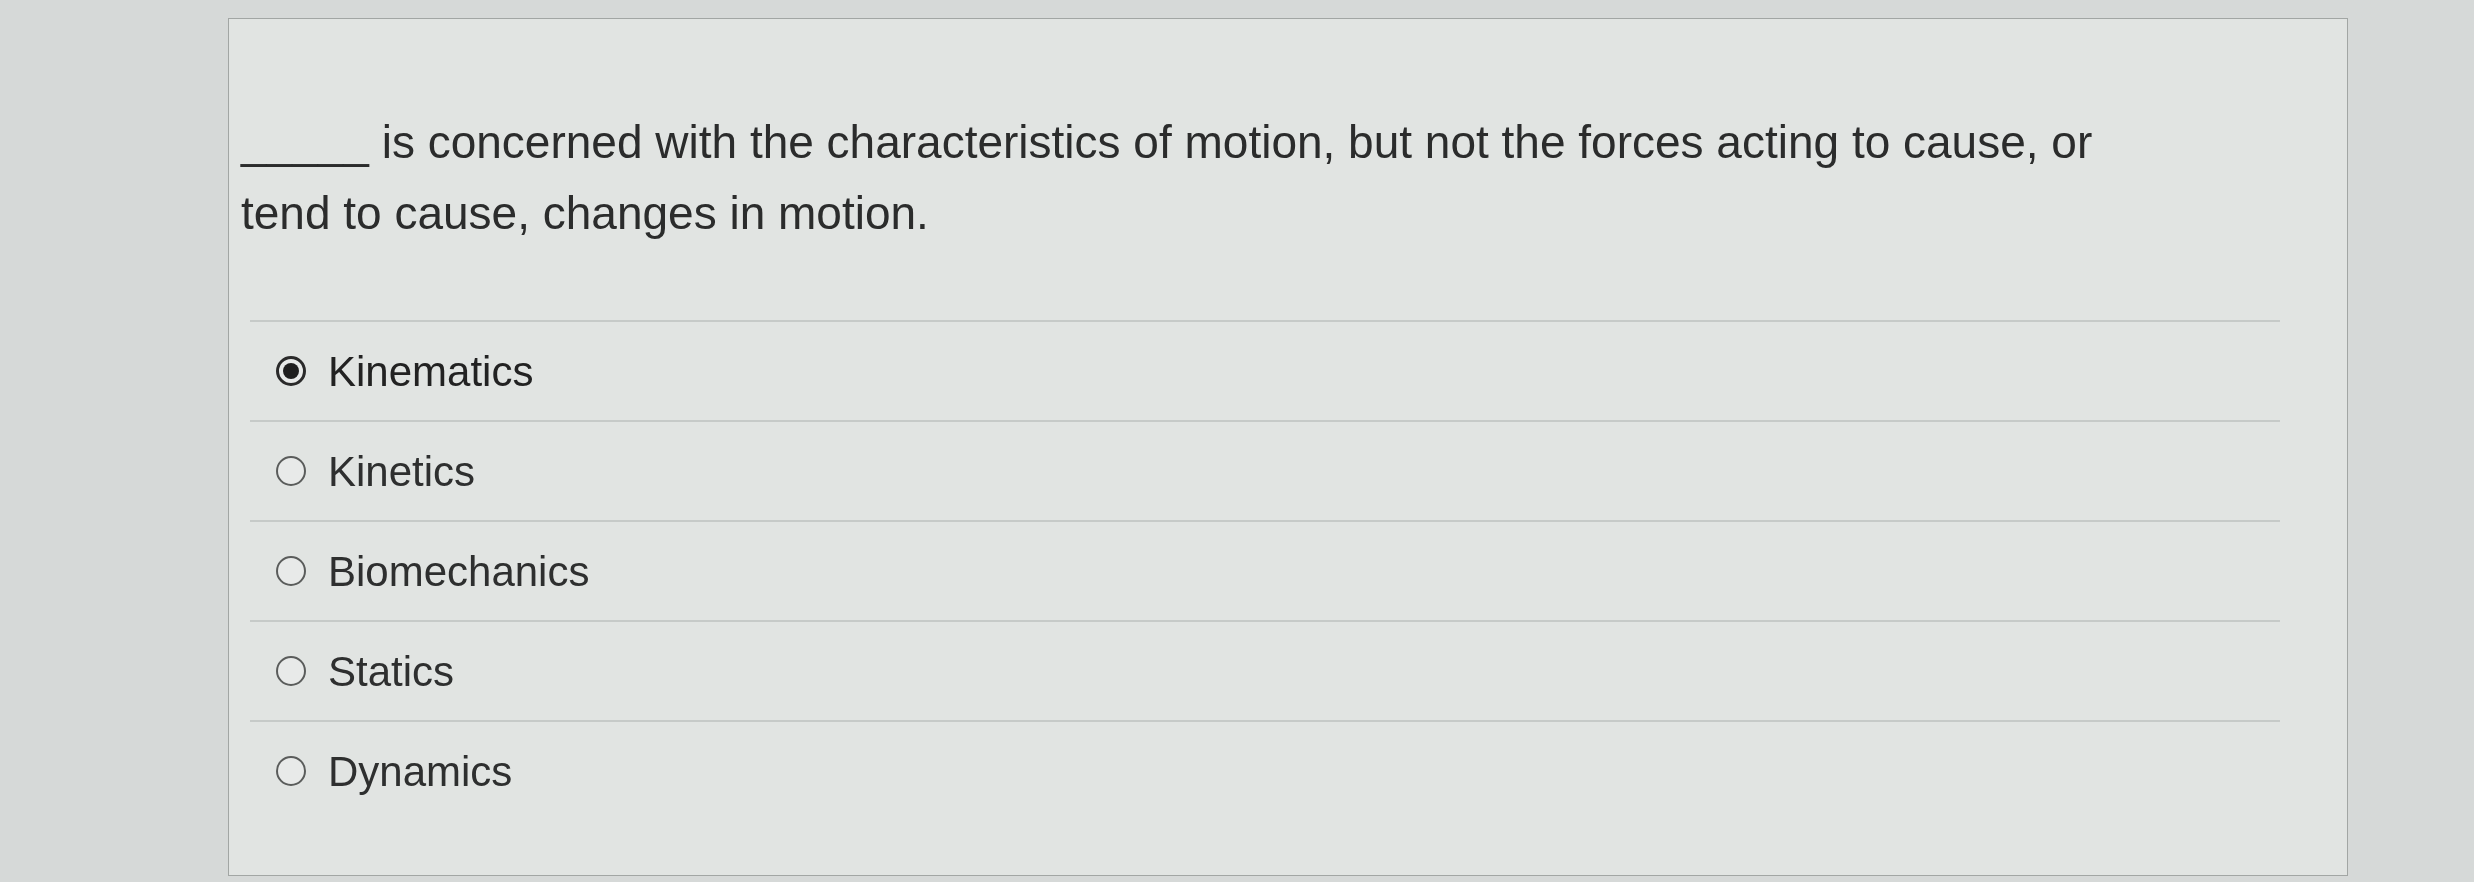  What do you see at coordinates (459, 571) in the screenshot?
I see `option-label: Biomechanics` at bounding box center [459, 571].